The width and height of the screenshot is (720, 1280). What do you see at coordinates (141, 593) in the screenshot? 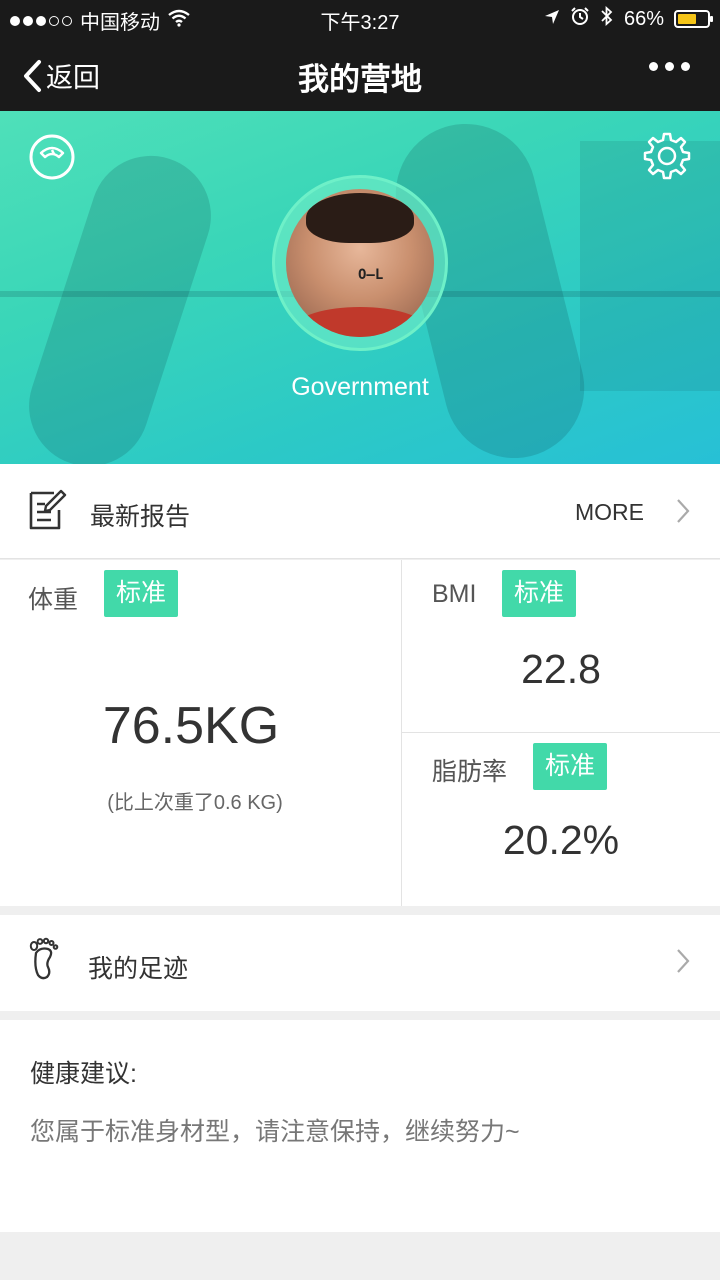
I see `weight-status-badge: 标准` at bounding box center [141, 593].